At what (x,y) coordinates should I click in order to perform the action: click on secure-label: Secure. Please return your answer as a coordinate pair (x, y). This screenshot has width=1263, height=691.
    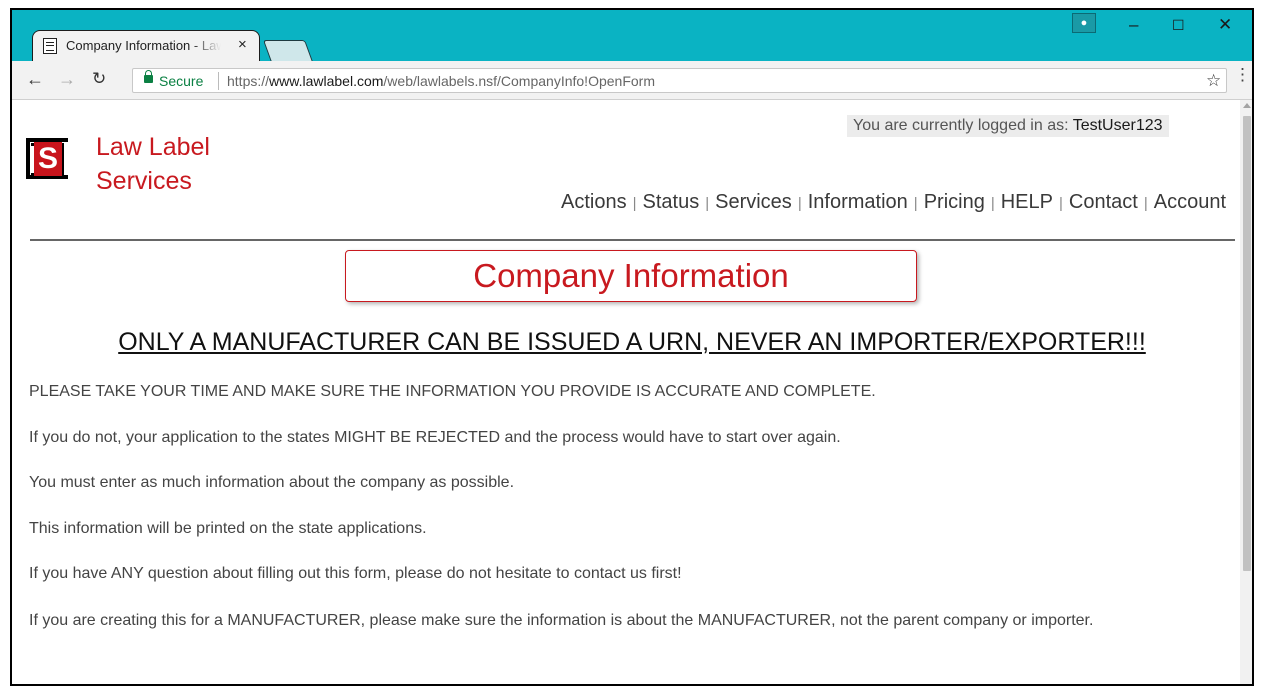
    Looking at the image, I should click on (181, 81).